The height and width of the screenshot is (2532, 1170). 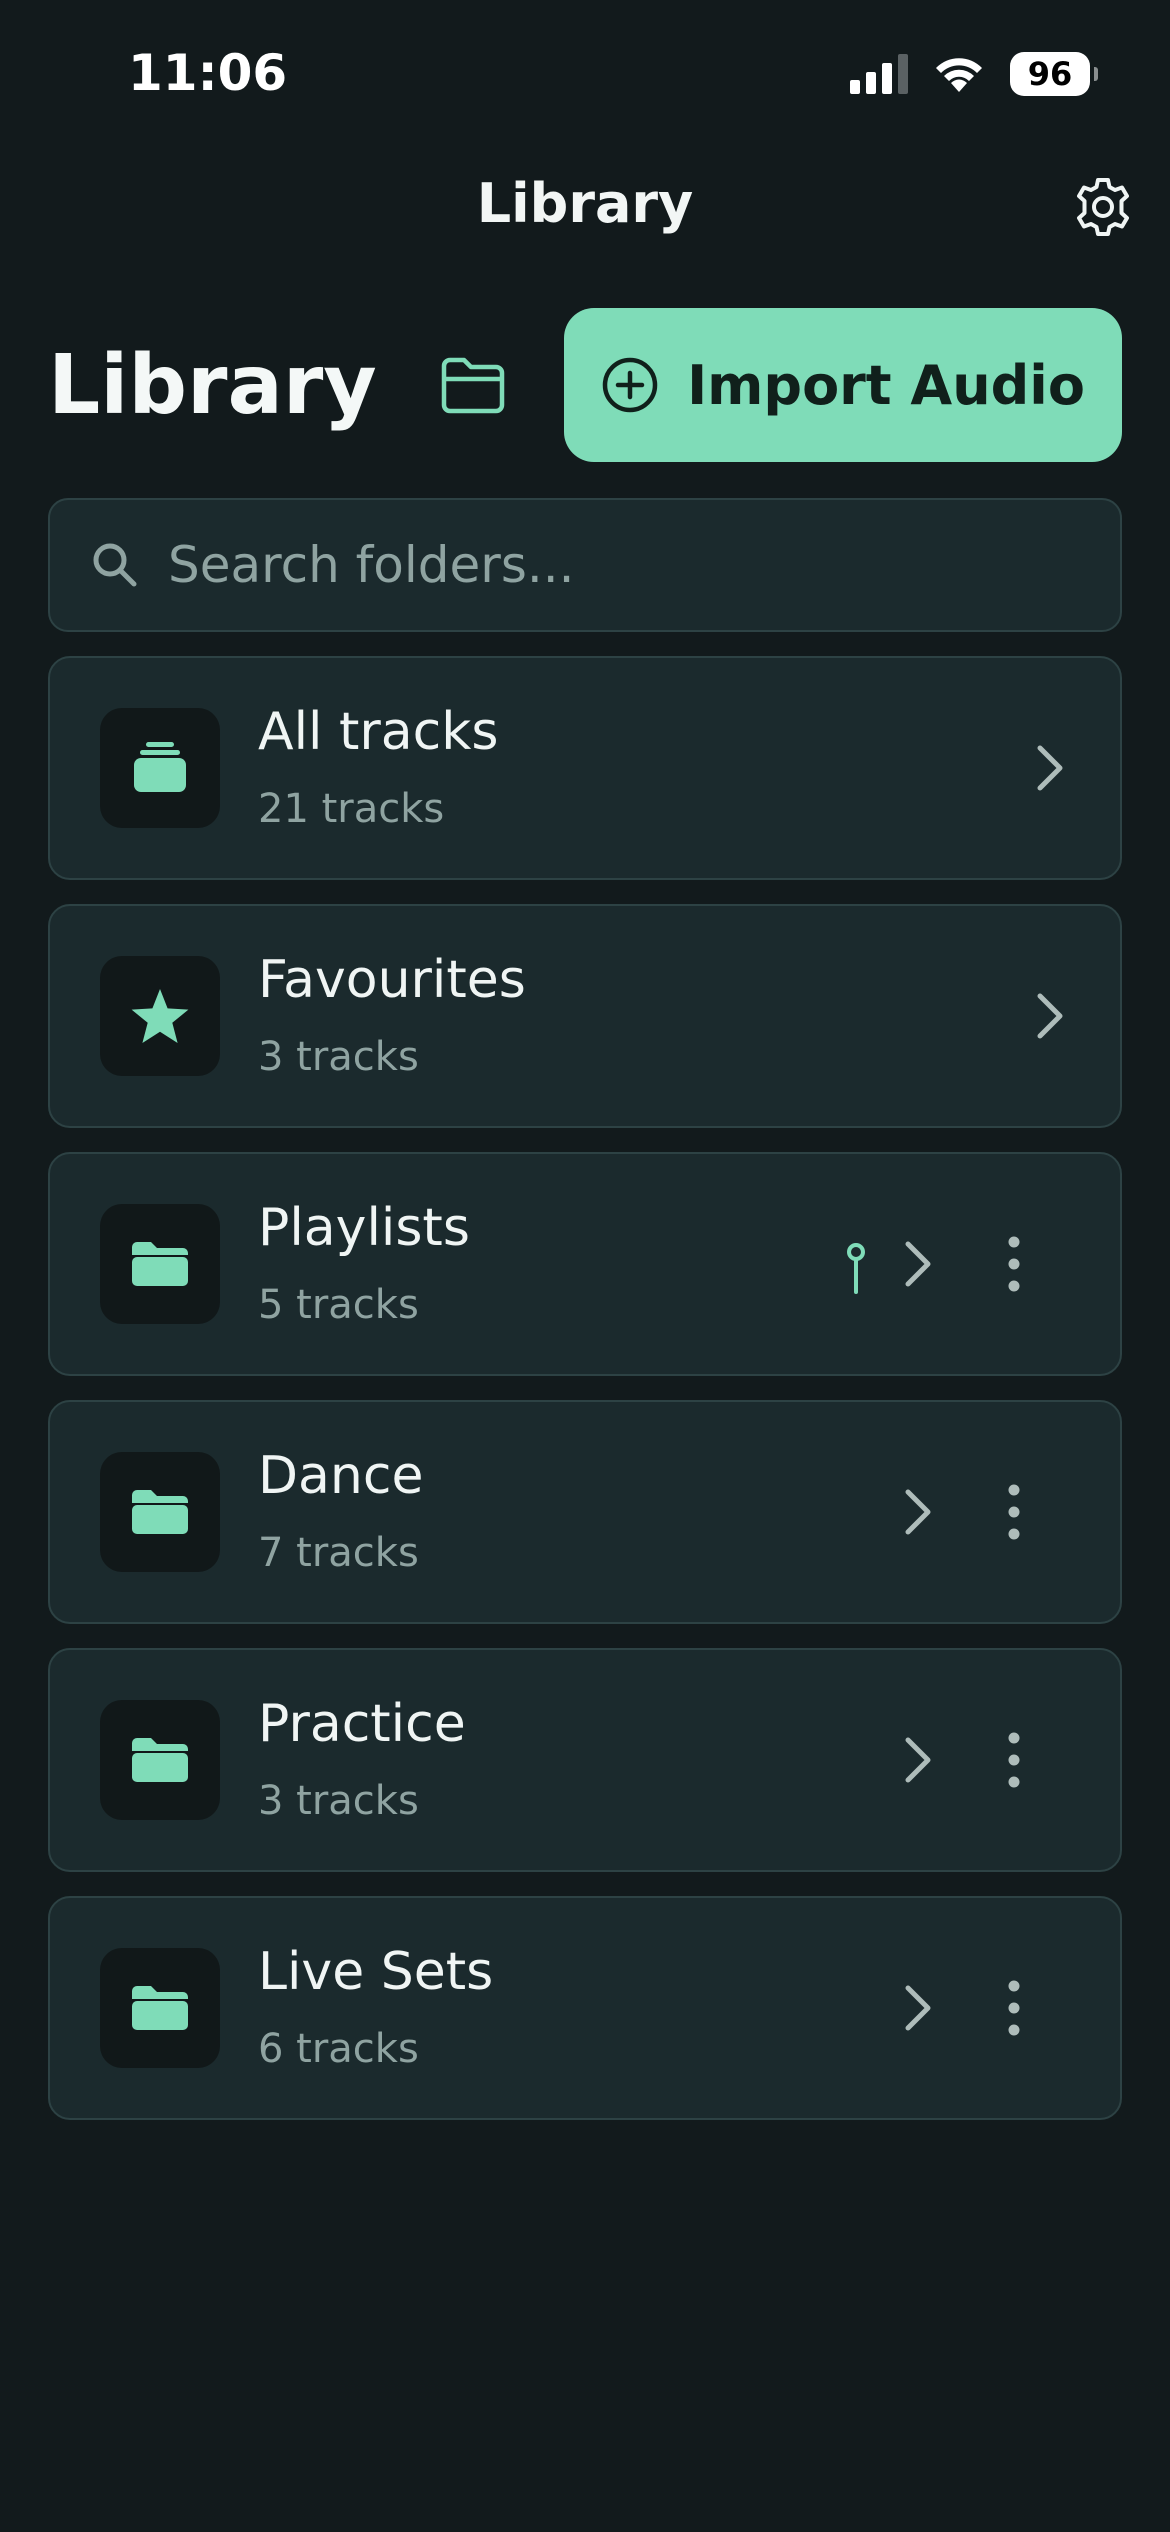 What do you see at coordinates (585, 75) in the screenshot?
I see `status-bar: 11:06 96` at bounding box center [585, 75].